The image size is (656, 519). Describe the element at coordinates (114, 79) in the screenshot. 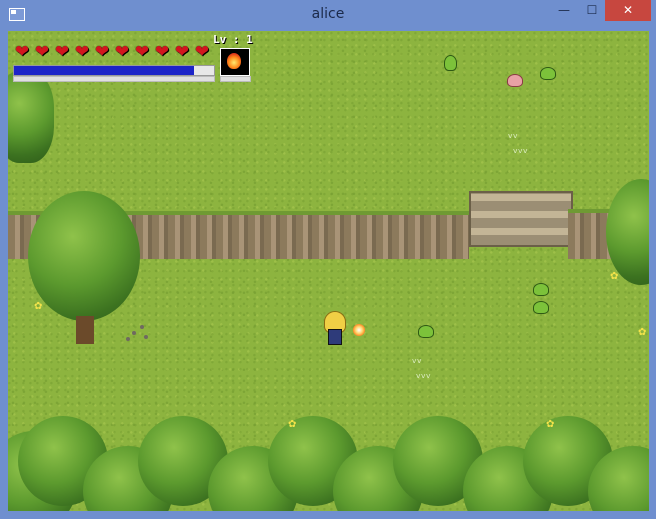

I see `experience-bar` at that location.